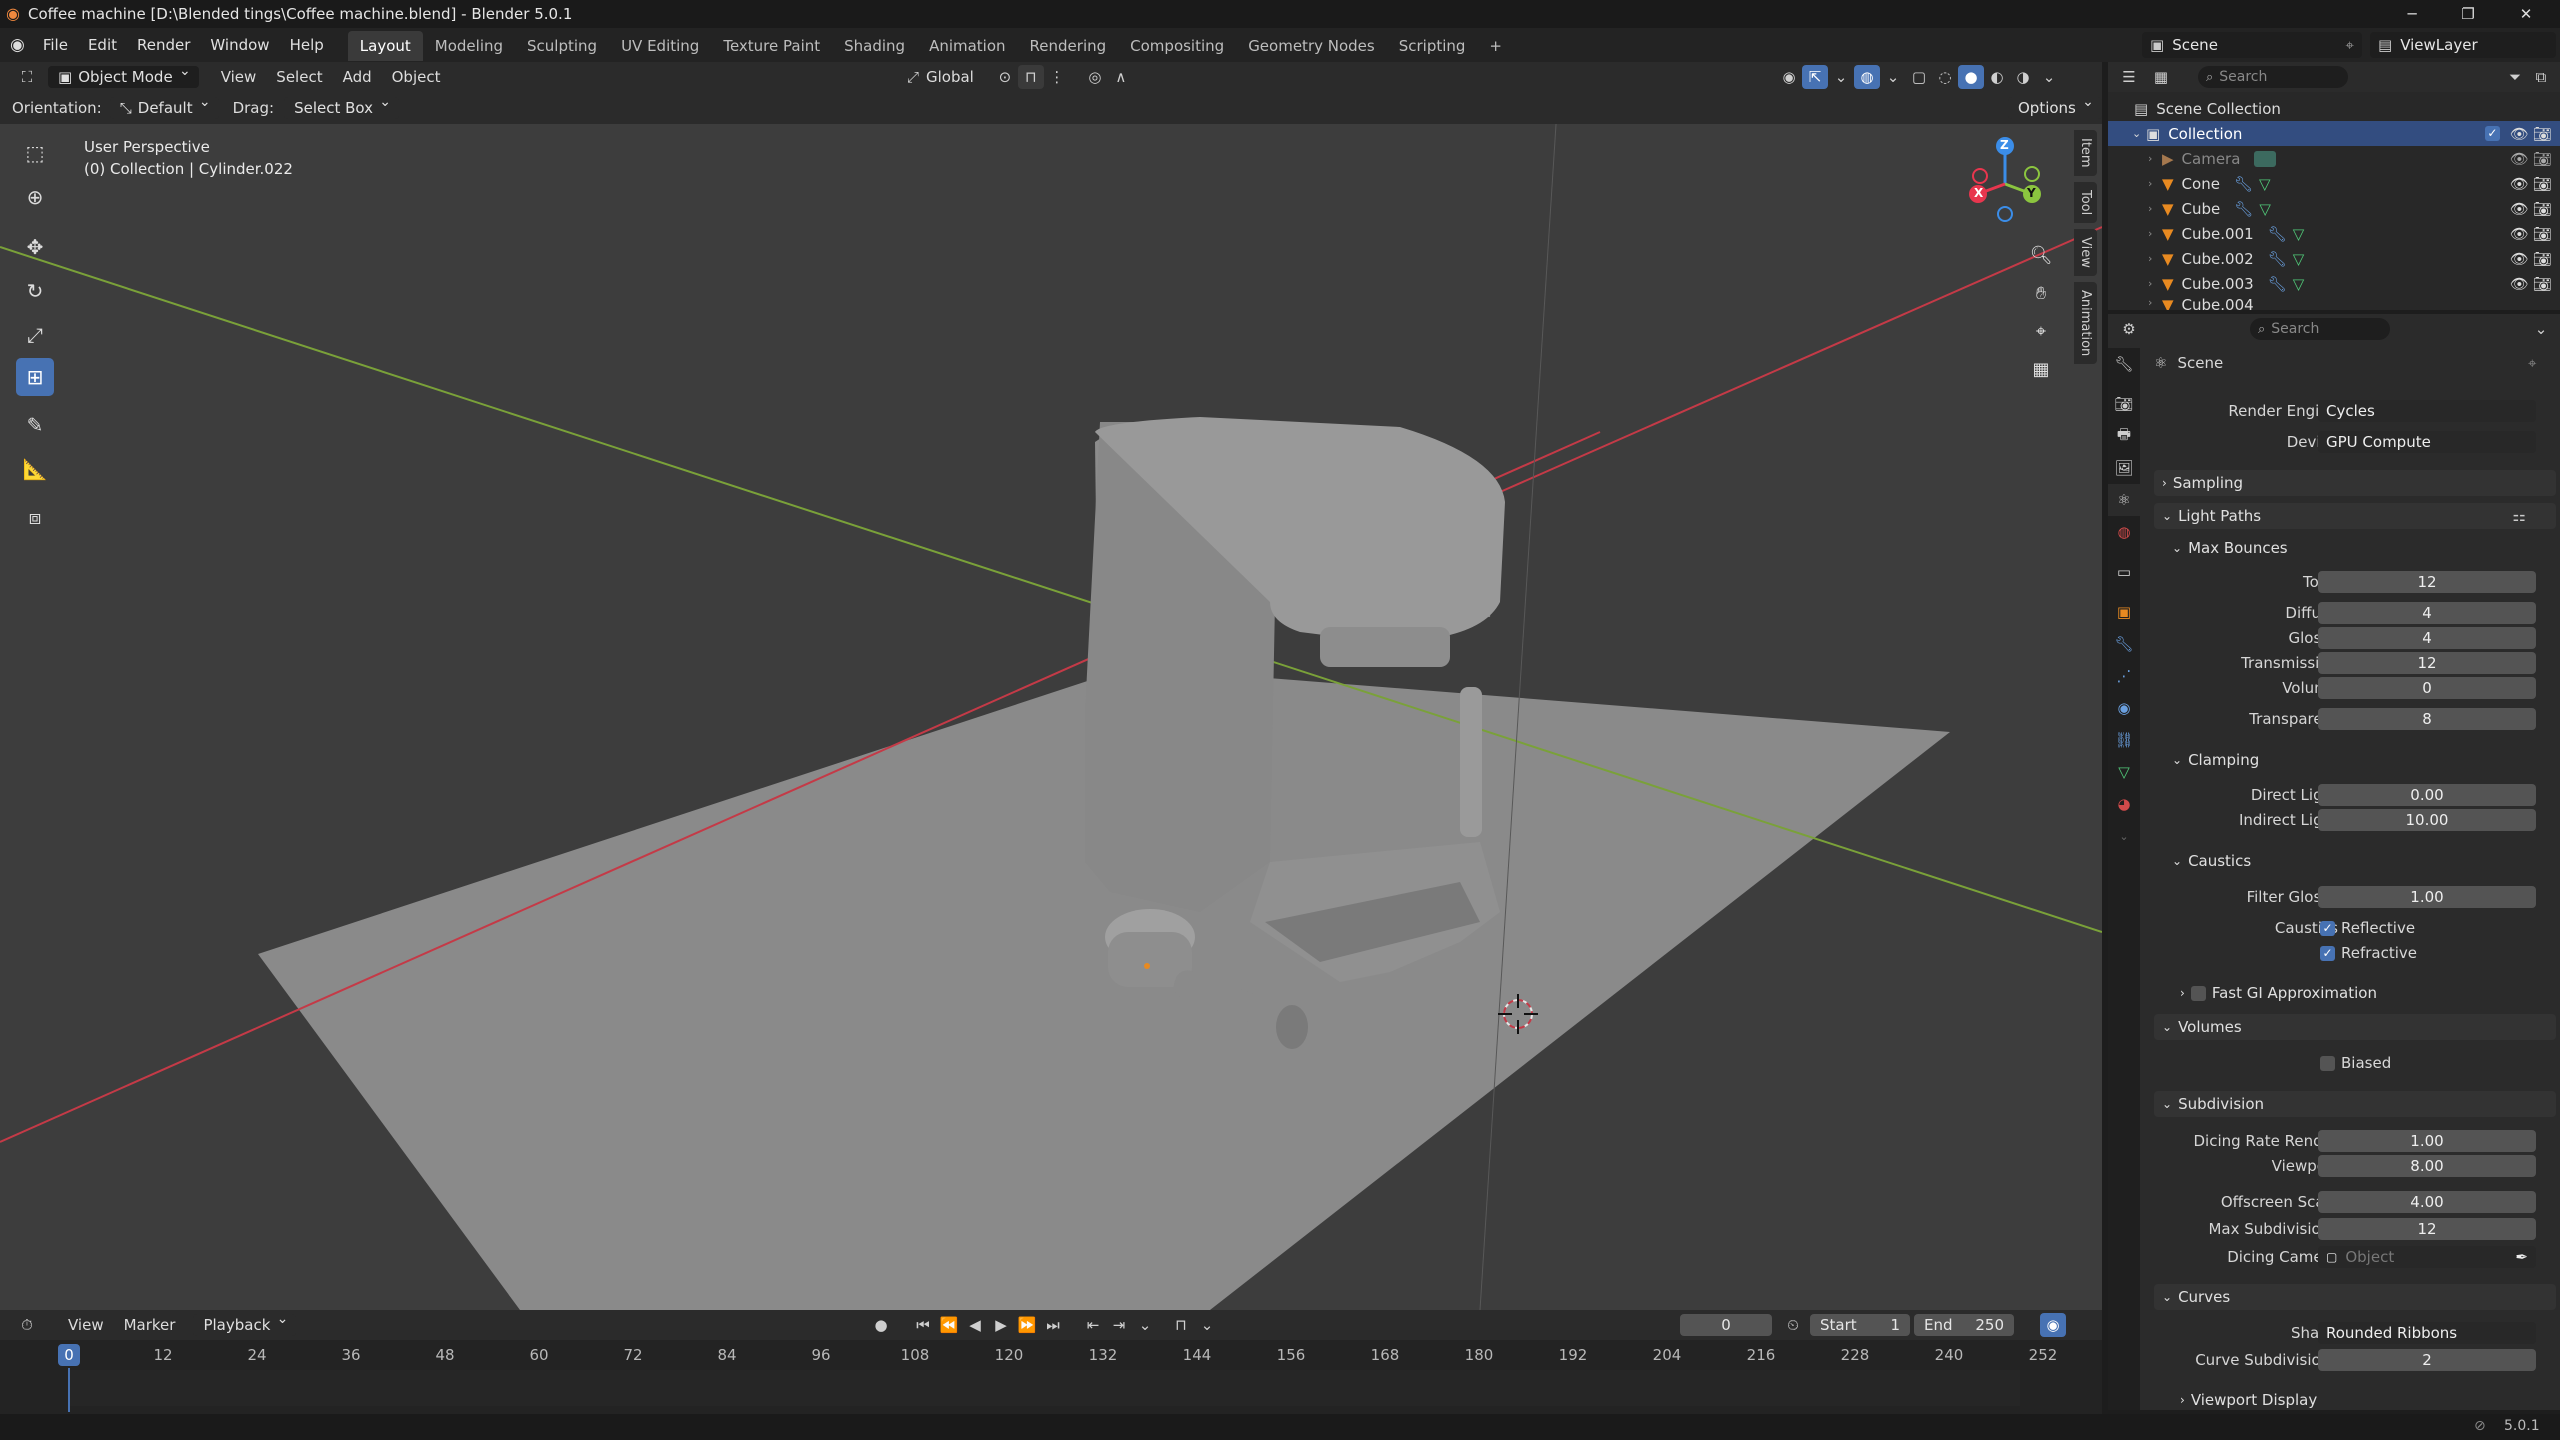  I want to click on dicing-camera-field: ▢ Object ✒, so click(2427, 1257).